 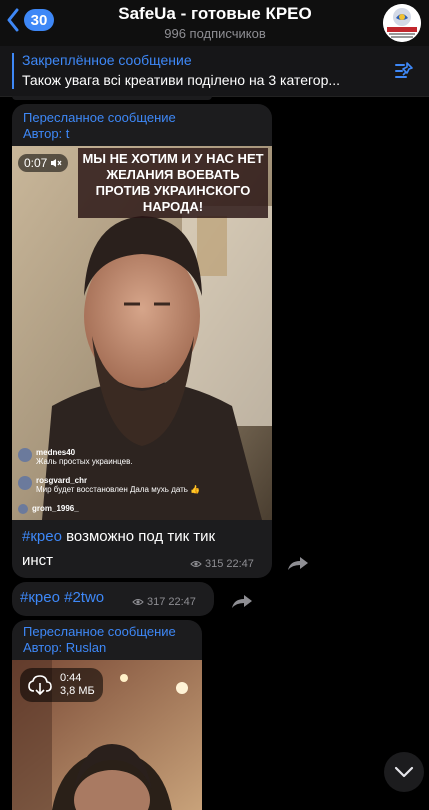 I want to click on video-time: 0:07, so click(x=36, y=163).